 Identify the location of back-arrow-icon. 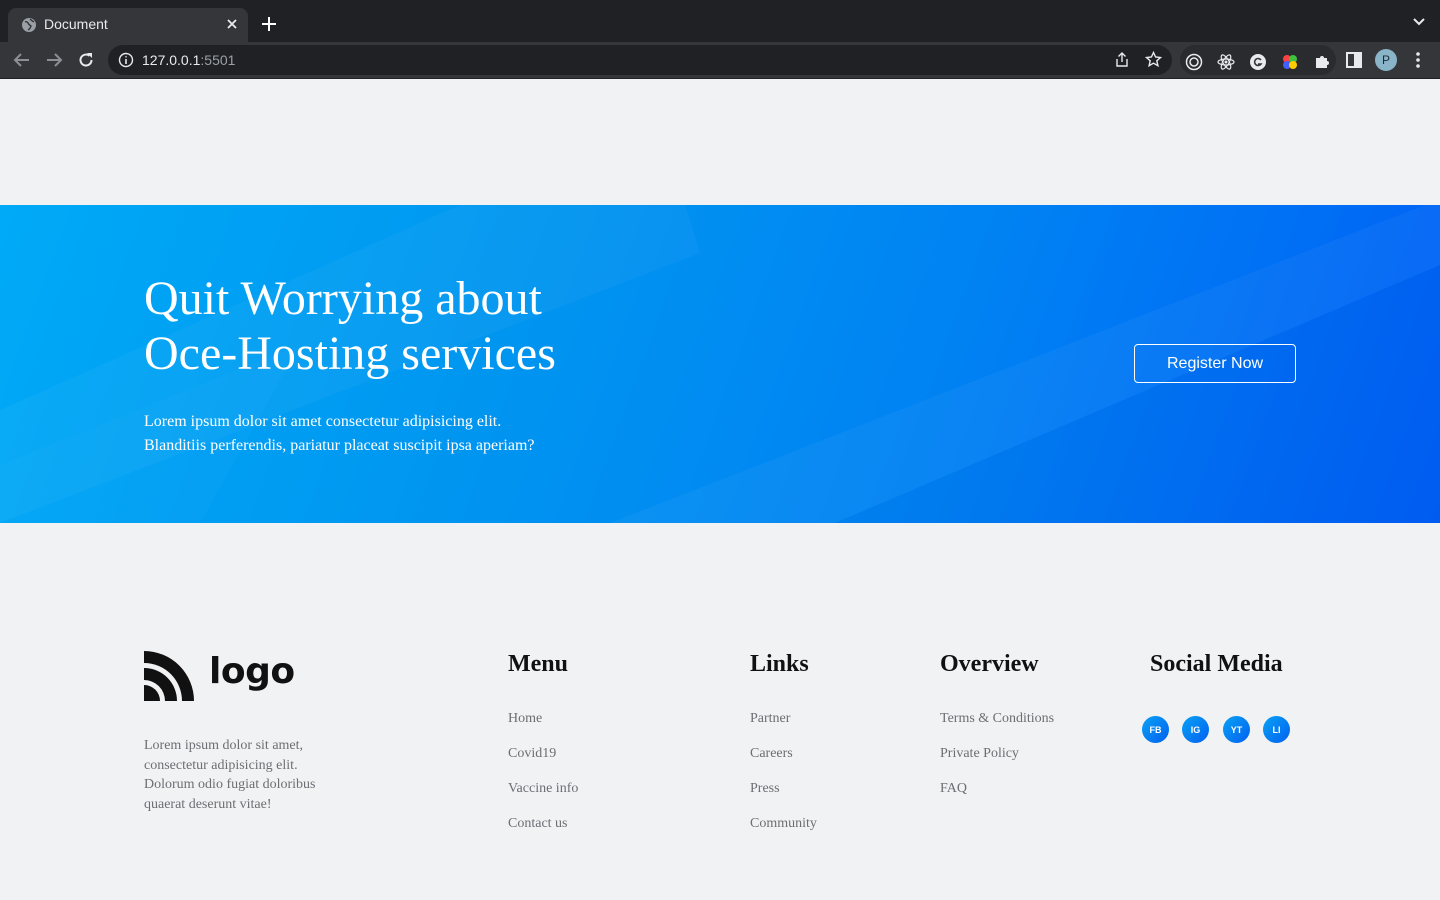
(22, 60).